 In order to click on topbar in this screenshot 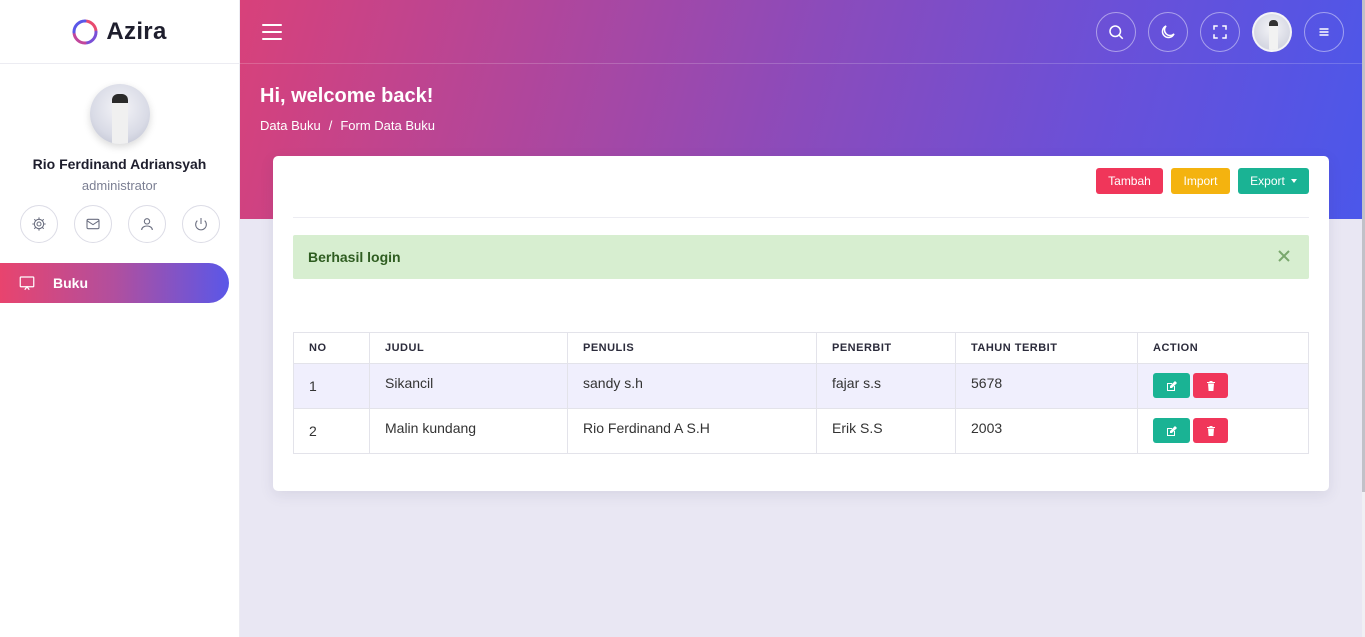, I will do `click(801, 32)`.